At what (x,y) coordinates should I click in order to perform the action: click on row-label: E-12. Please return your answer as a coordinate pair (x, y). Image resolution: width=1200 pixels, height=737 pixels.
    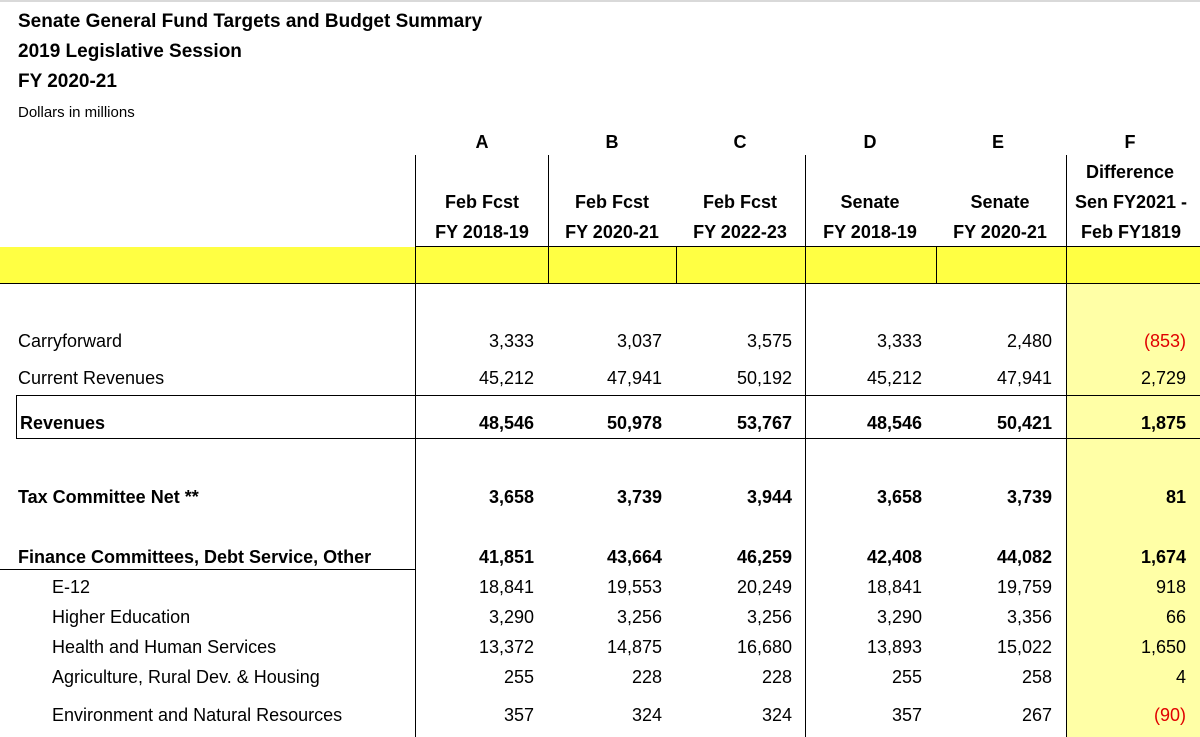
    Looking at the image, I should click on (71, 587).